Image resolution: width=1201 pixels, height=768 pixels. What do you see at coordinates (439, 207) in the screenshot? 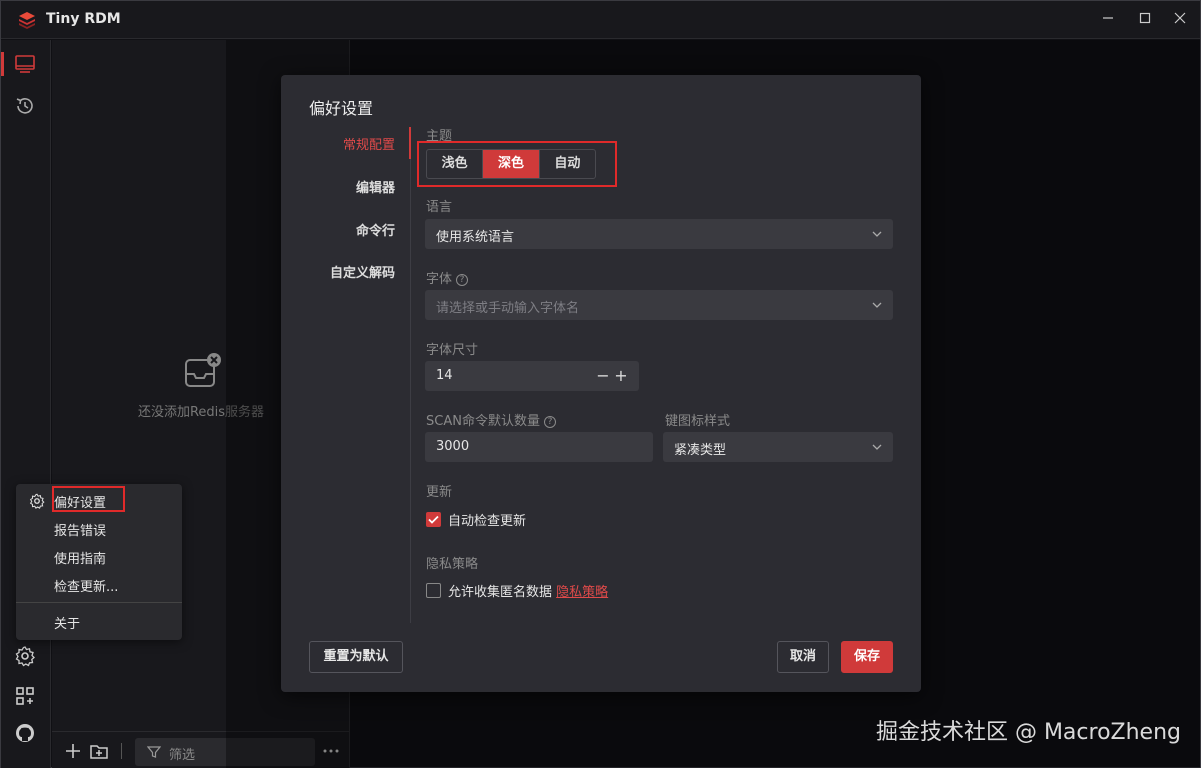
I see `language-label: 语言` at bounding box center [439, 207].